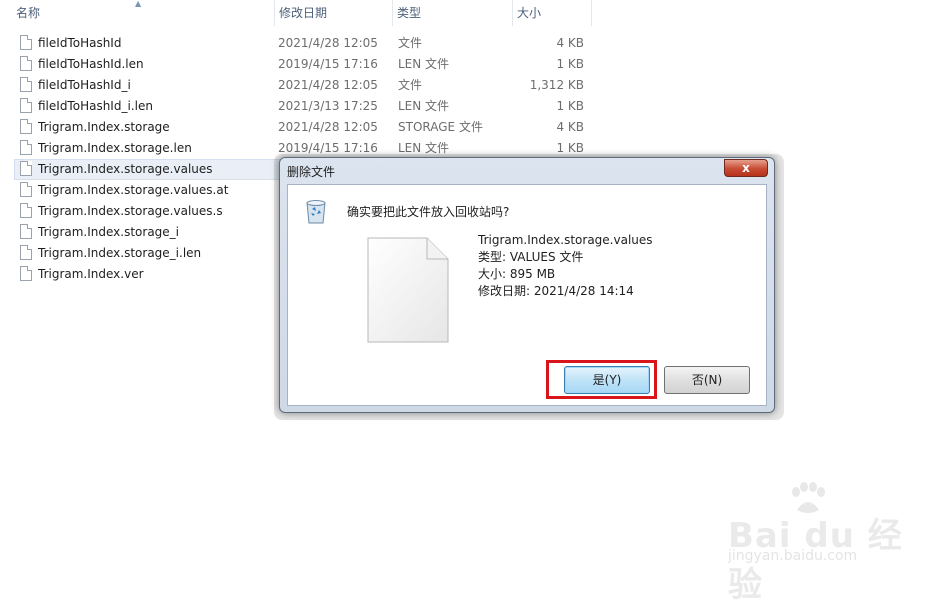 The height and width of the screenshot is (606, 948). I want to click on info-file-type: 类型: VALUES 文件, so click(531, 257).